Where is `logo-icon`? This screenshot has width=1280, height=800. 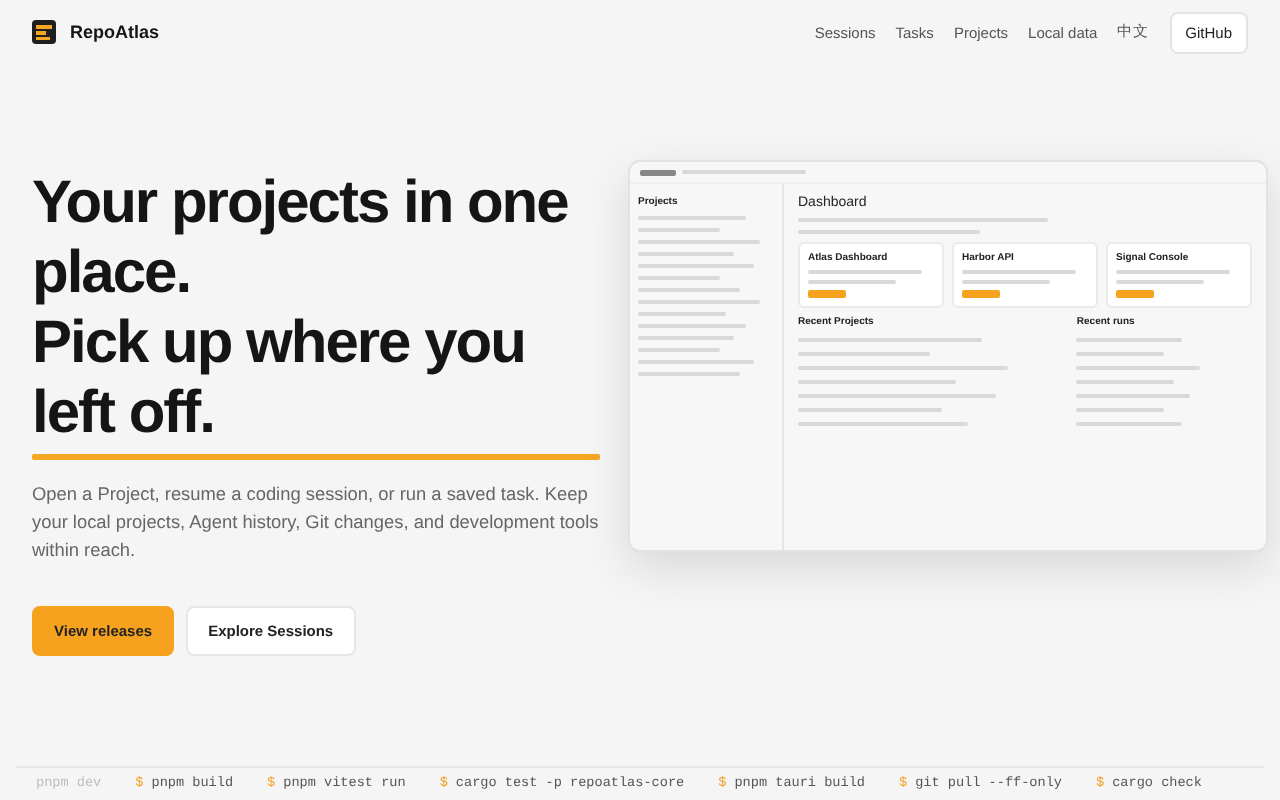
logo-icon is located at coordinates (44, 32).